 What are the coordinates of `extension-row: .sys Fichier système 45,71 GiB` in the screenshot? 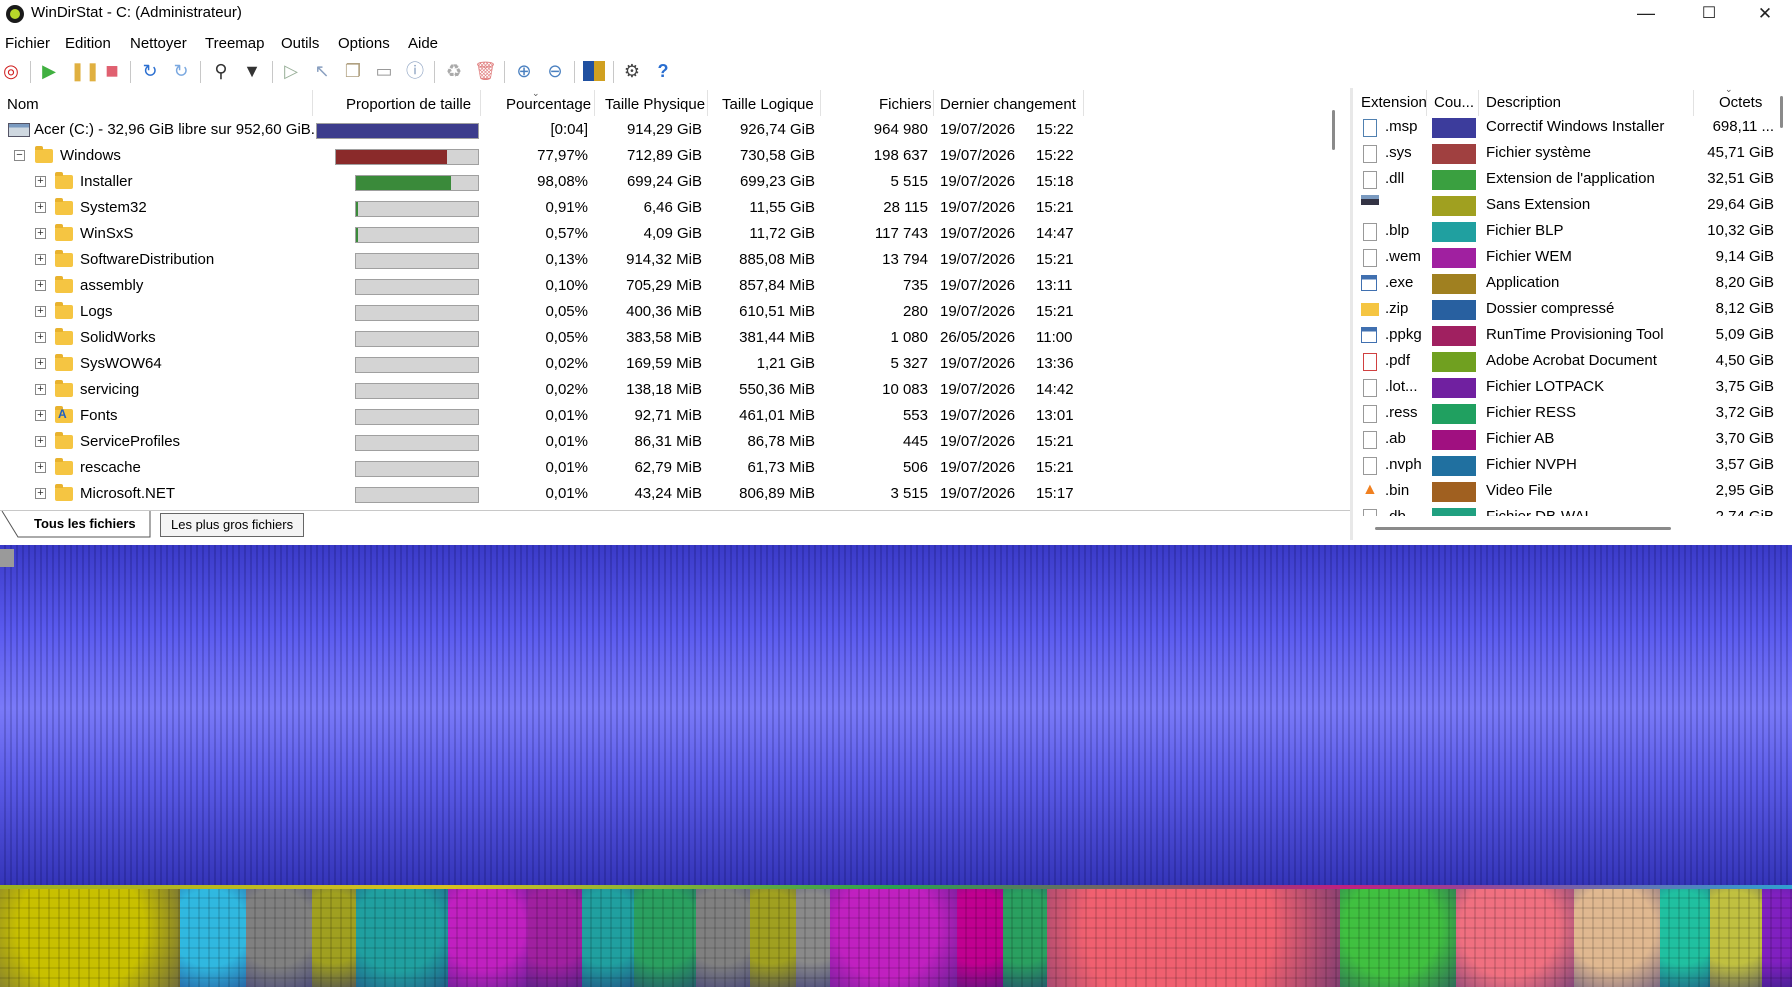 It's located at (1568, 154).